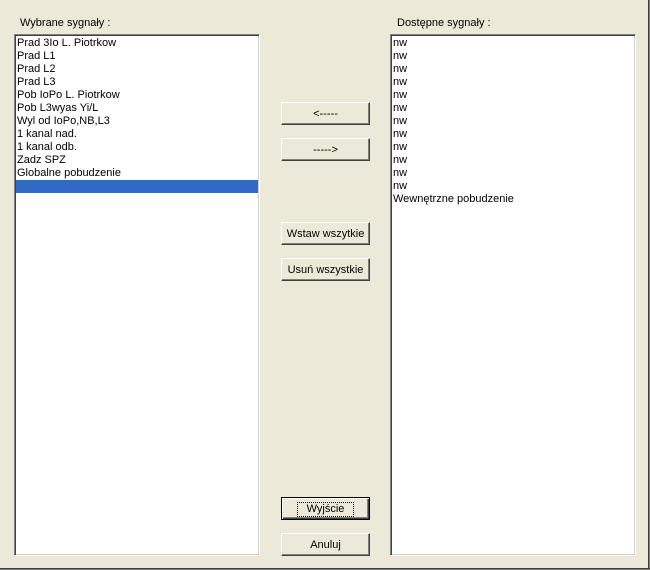 Image resolution: width=650 pixels, height=570 pixels. Describe the element at coordinates (137, 134) in the screenshot. I see `selected-signal-item: 1 kanal nad.` at that location.